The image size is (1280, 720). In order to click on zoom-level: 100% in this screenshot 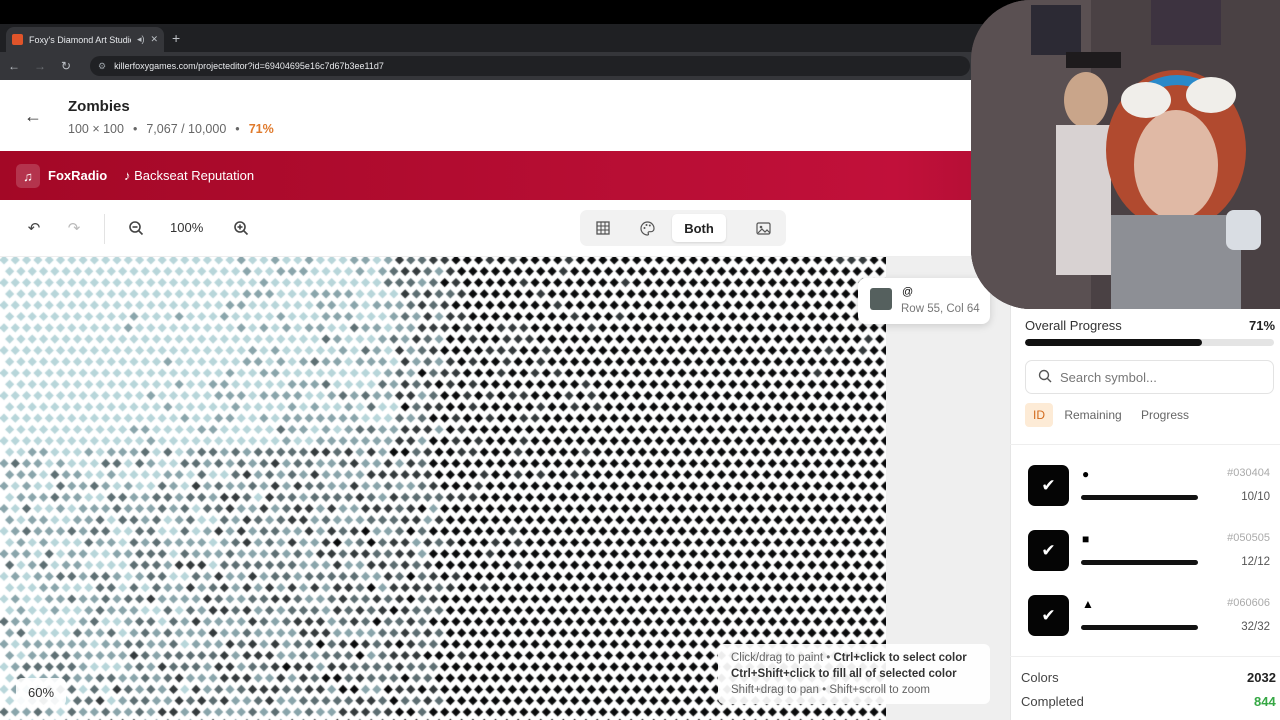, I will do `click(187, 227)`.